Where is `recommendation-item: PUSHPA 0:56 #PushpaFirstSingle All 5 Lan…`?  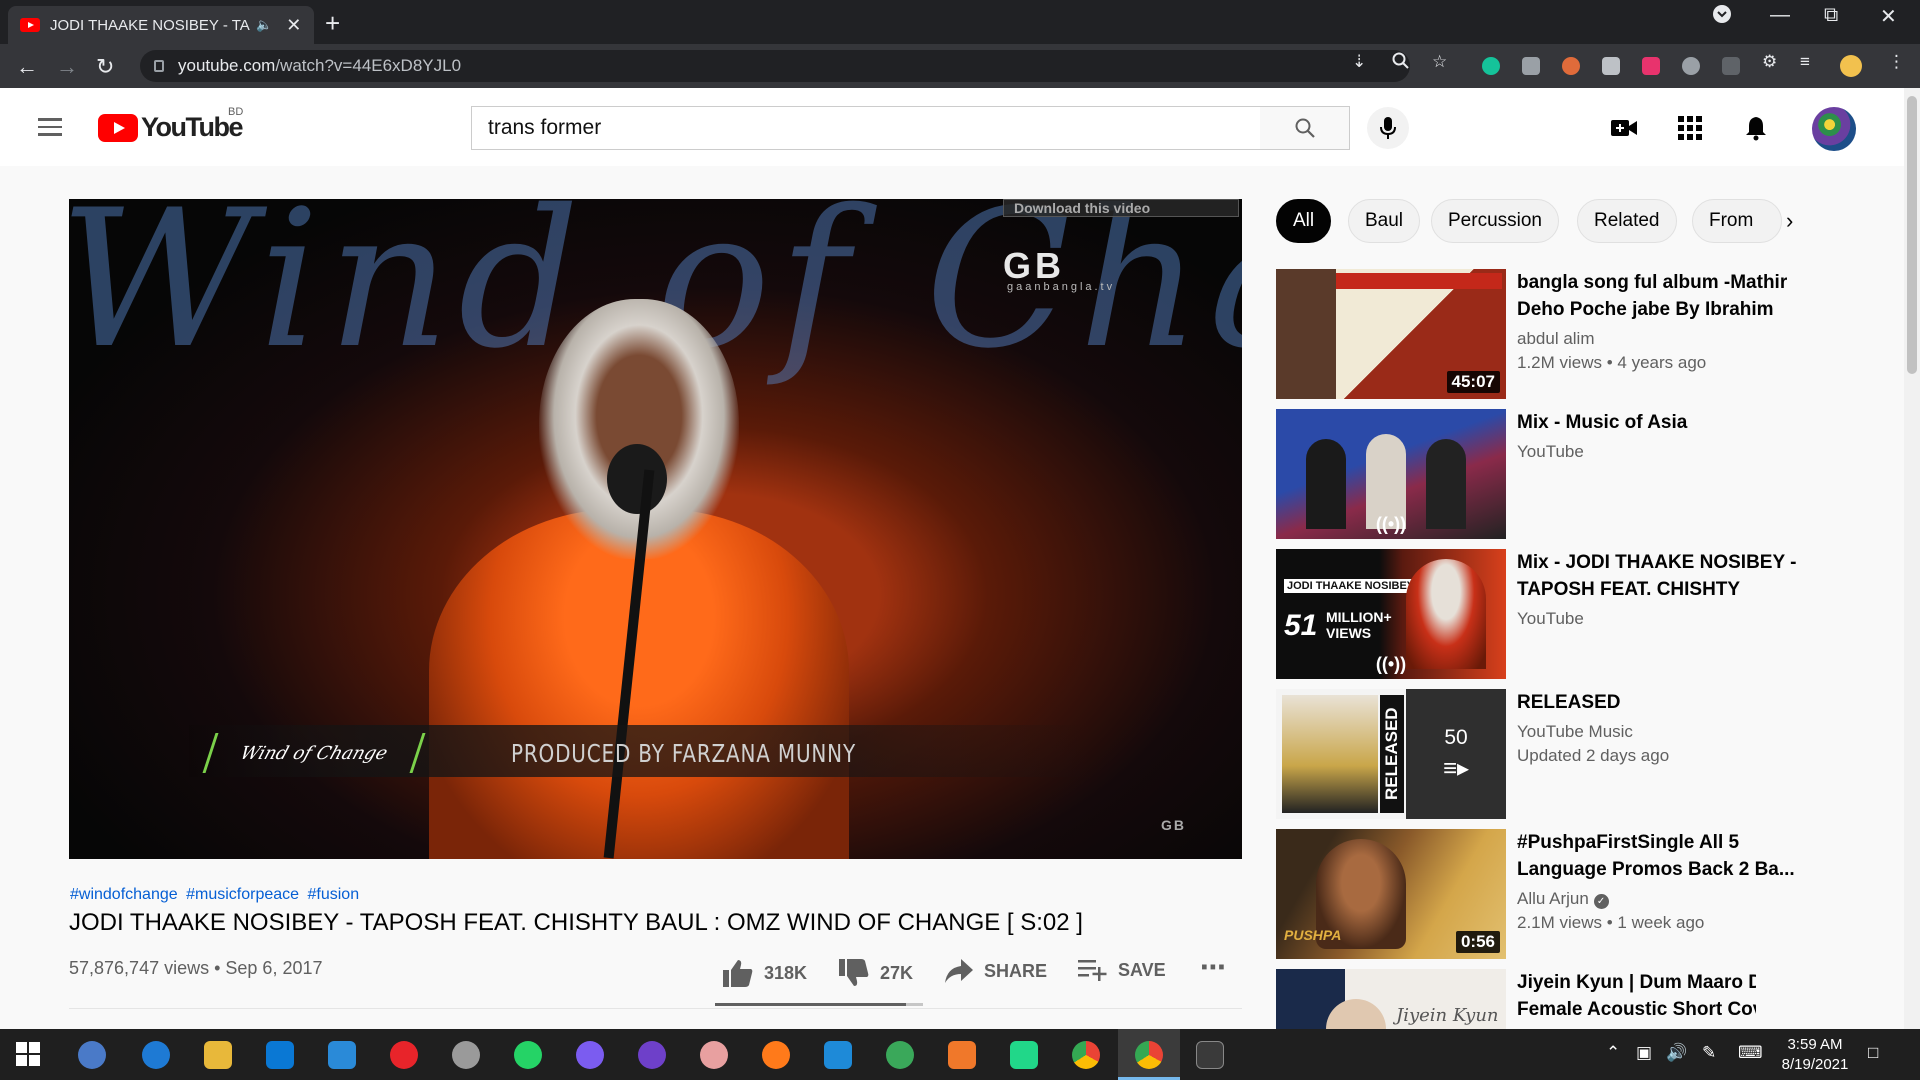
recommendation-item: PUSHPA 0:56 #PushpaFirstSingle All 5 Lan… is located at coordinates (1535, 894).